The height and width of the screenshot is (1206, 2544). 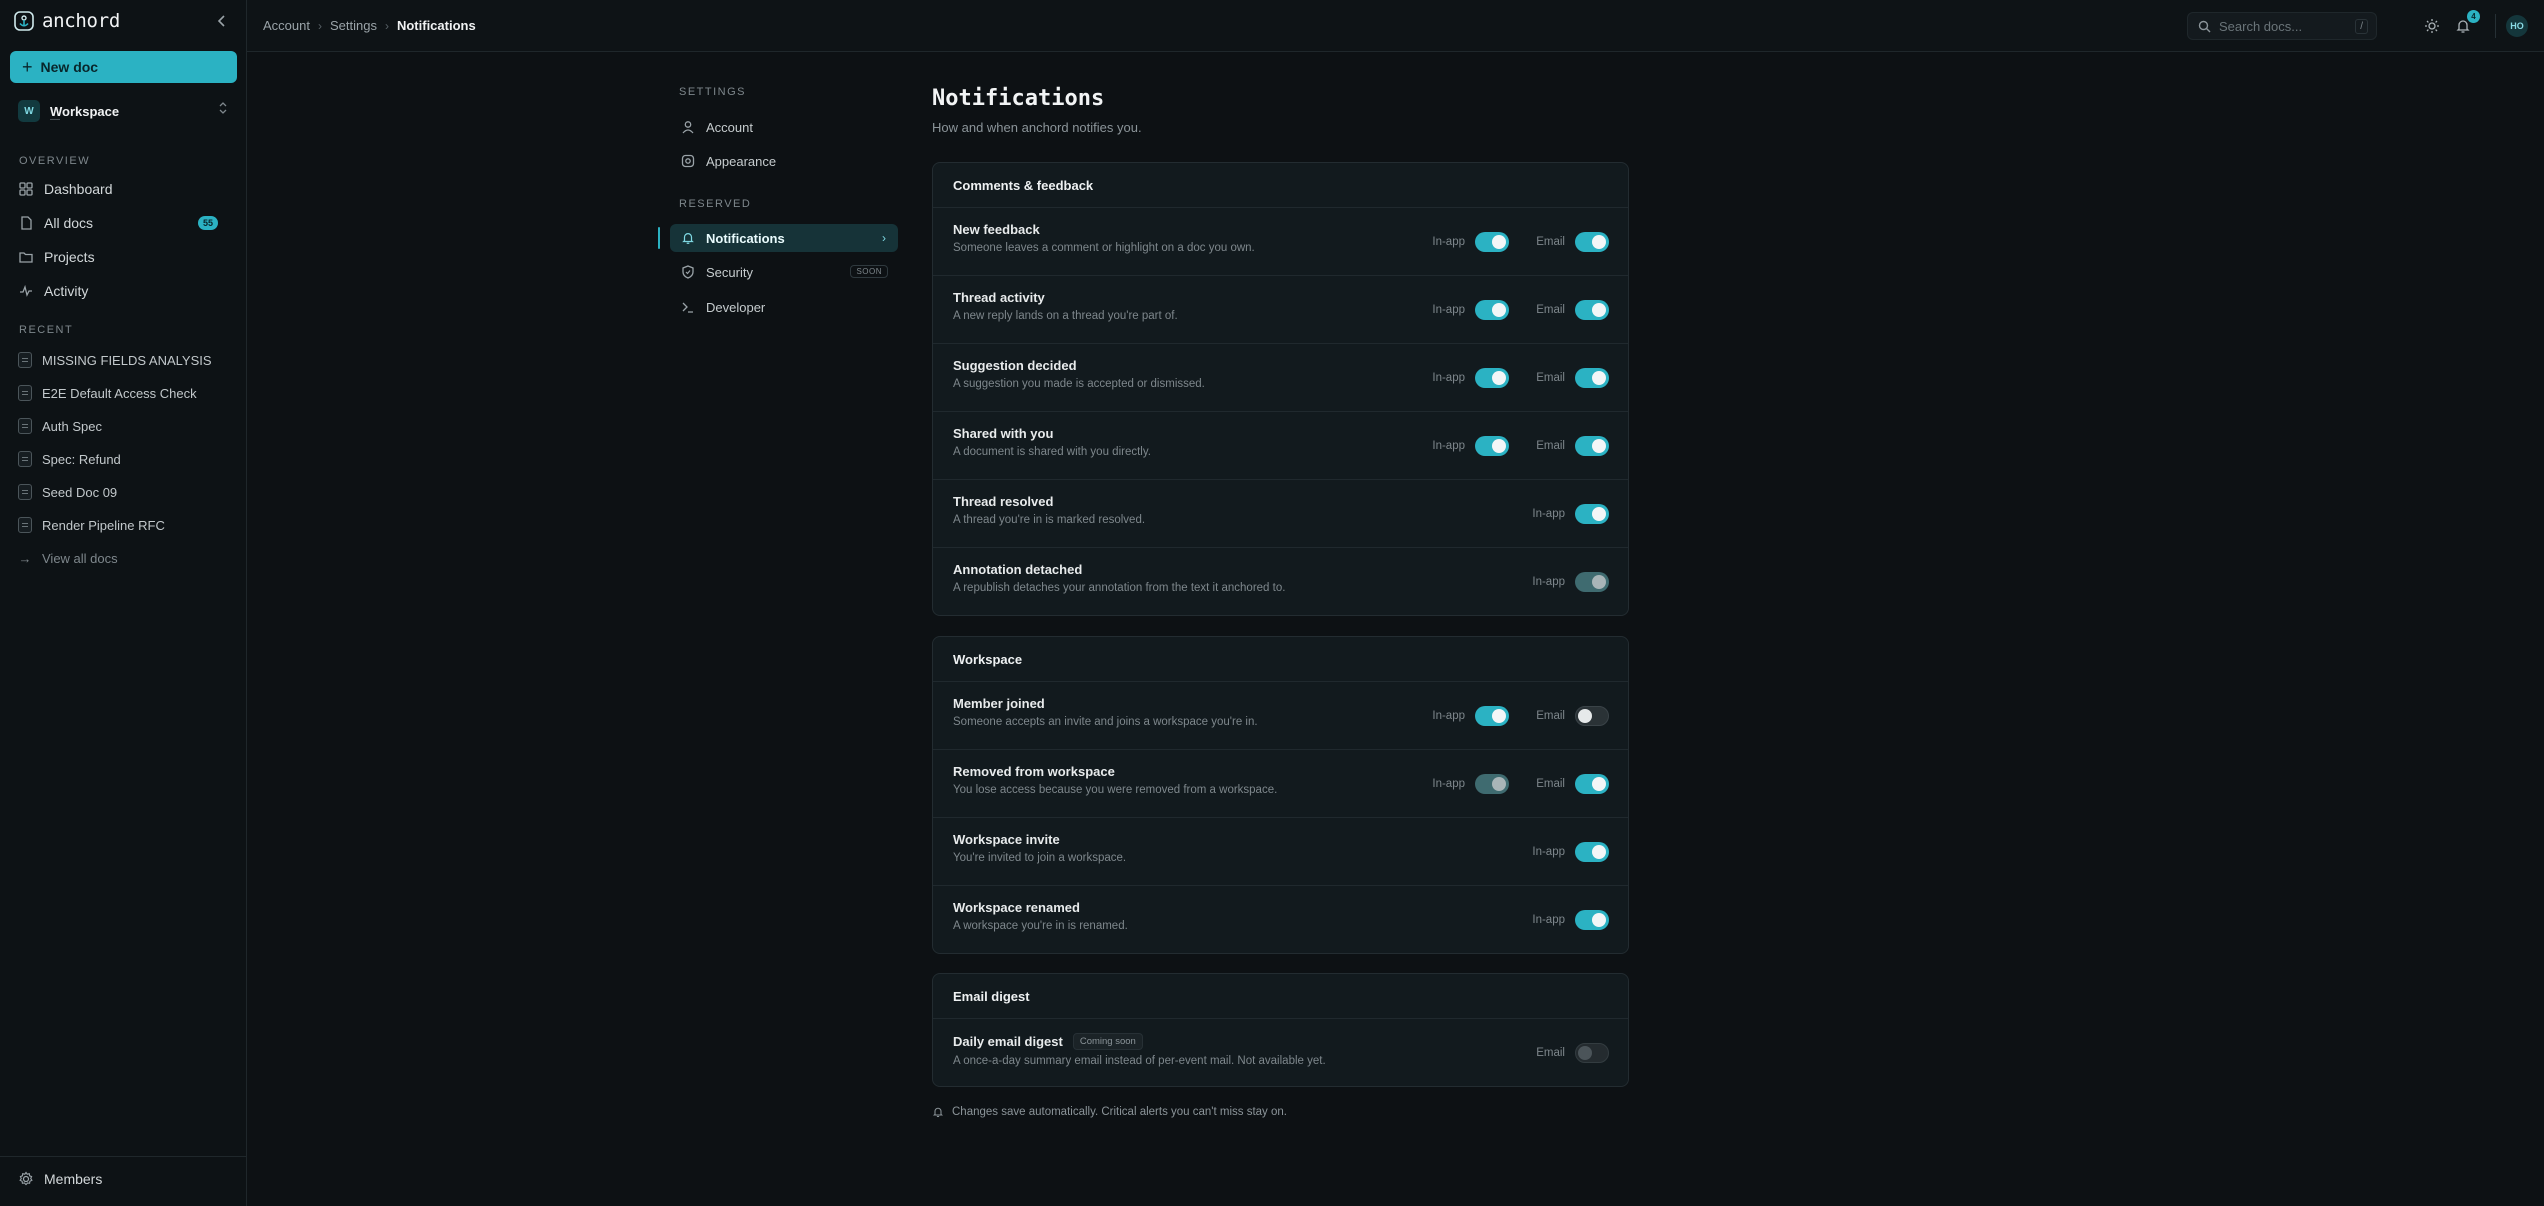 I want to click on workspace-switcher: W Workspace —, so click(x=123, y=111).